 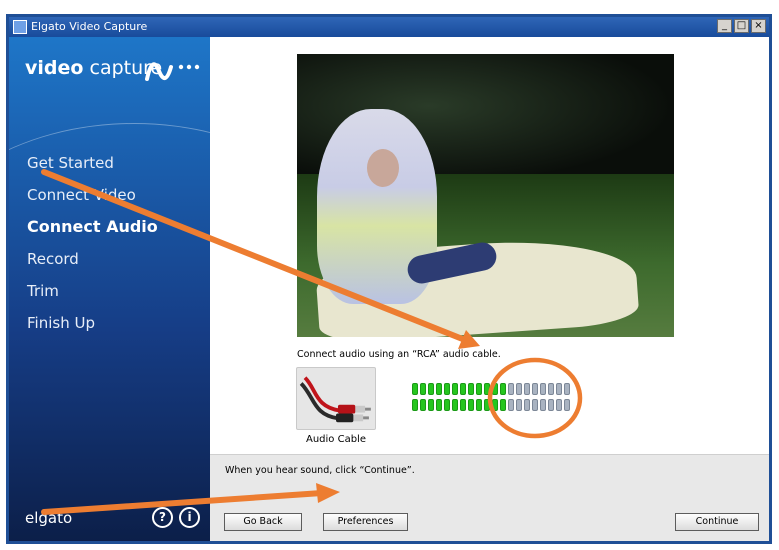 What do you see at coordinates (93, 68) in the screenshot?
I see `brand-logo: video capture` at bounding box center [93, 68].